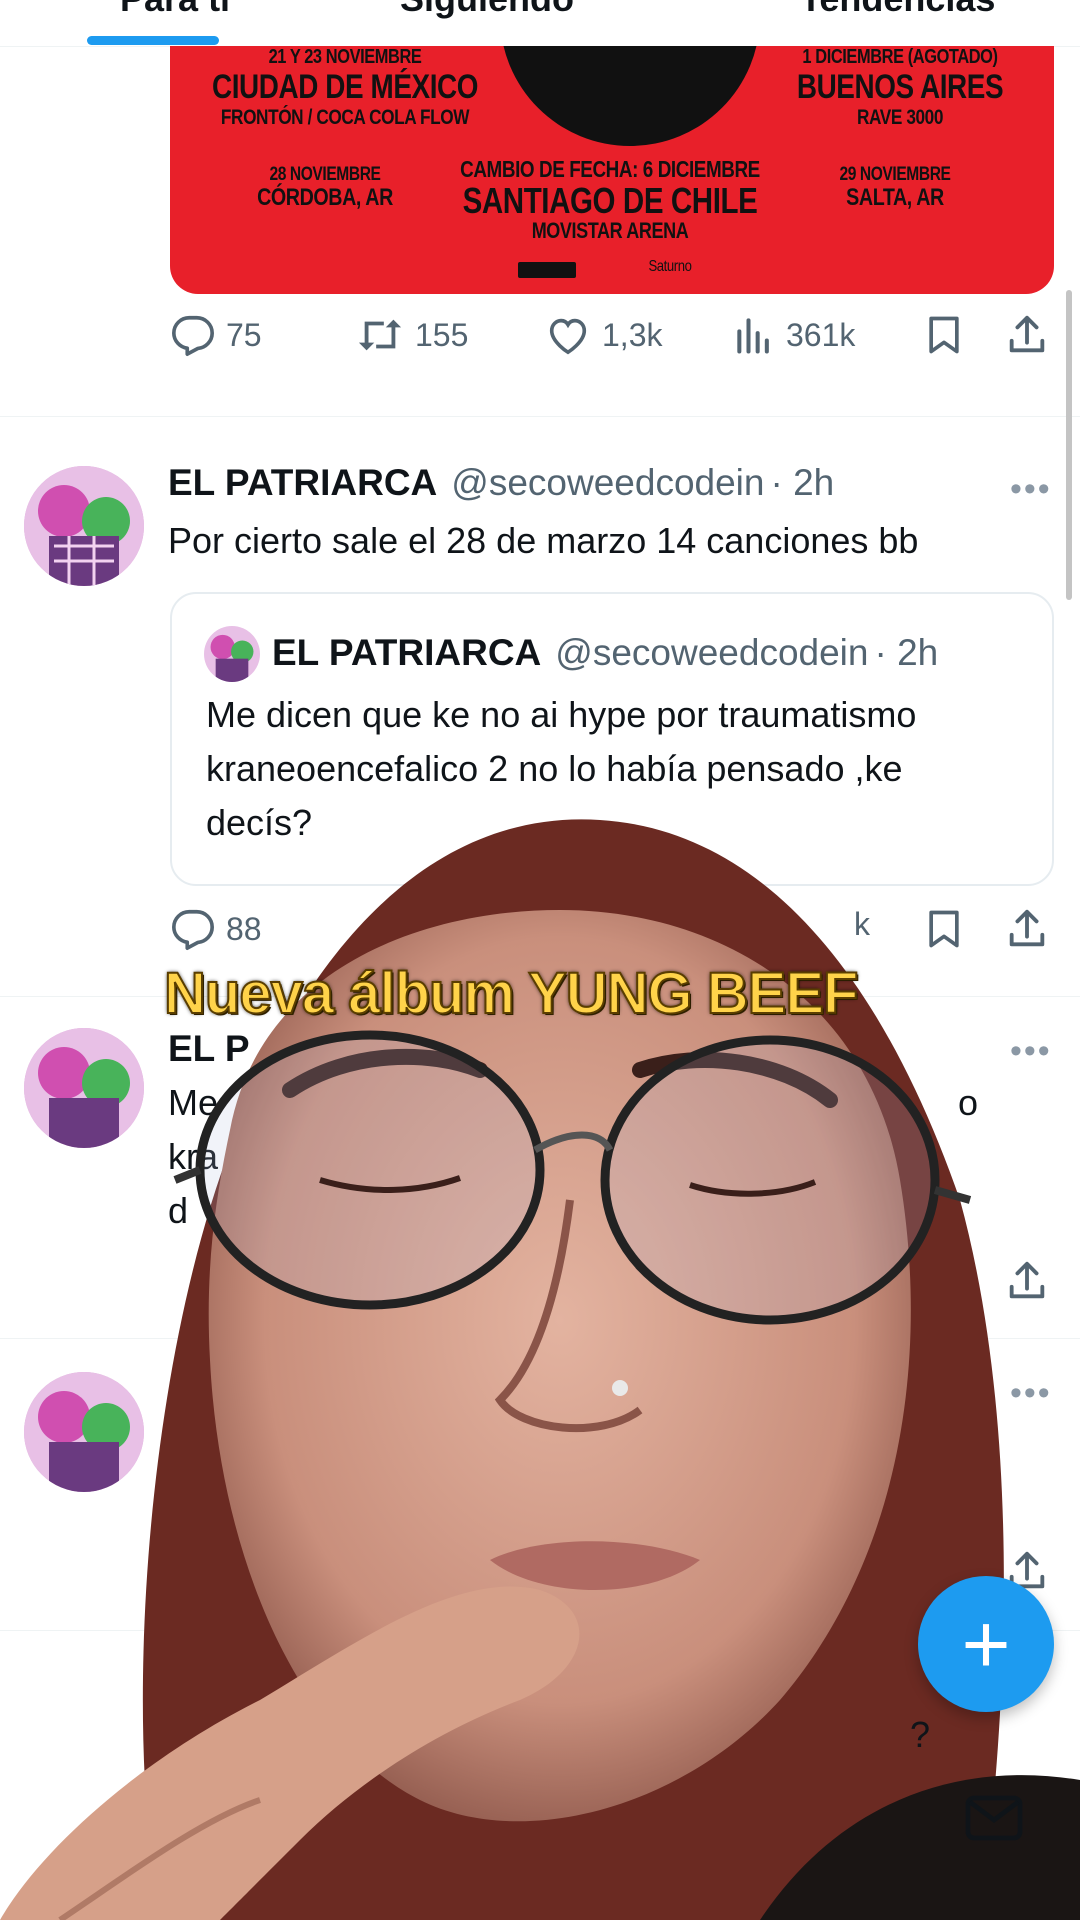  I want to click on poster-date-change: CAMBIO DE FECHA: 6 DICIEMBRE, so click(610, 169).